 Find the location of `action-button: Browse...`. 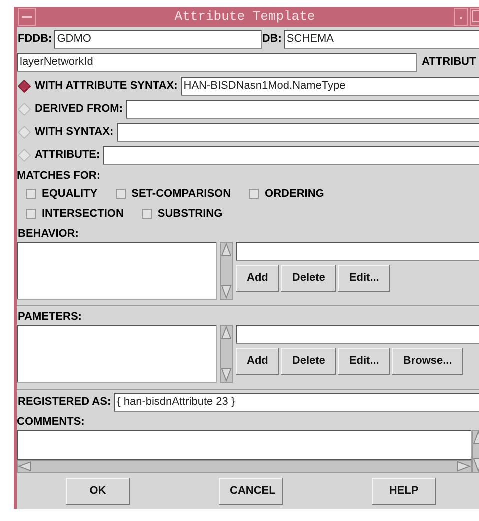

action-button: Browse... is located at coordinates (428, 361).